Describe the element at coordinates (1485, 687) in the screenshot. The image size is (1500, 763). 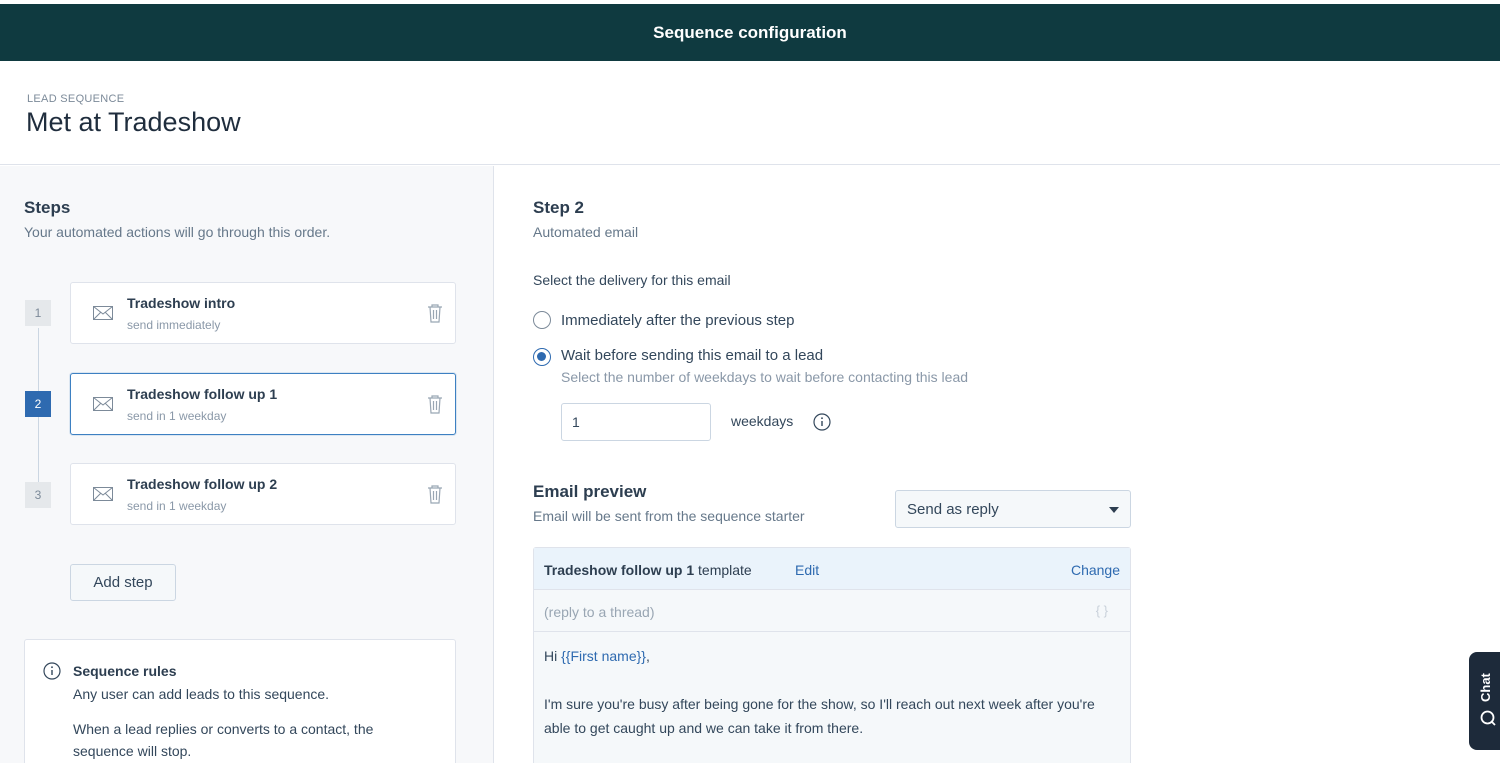
I see `chat-label: Chat` at that location.